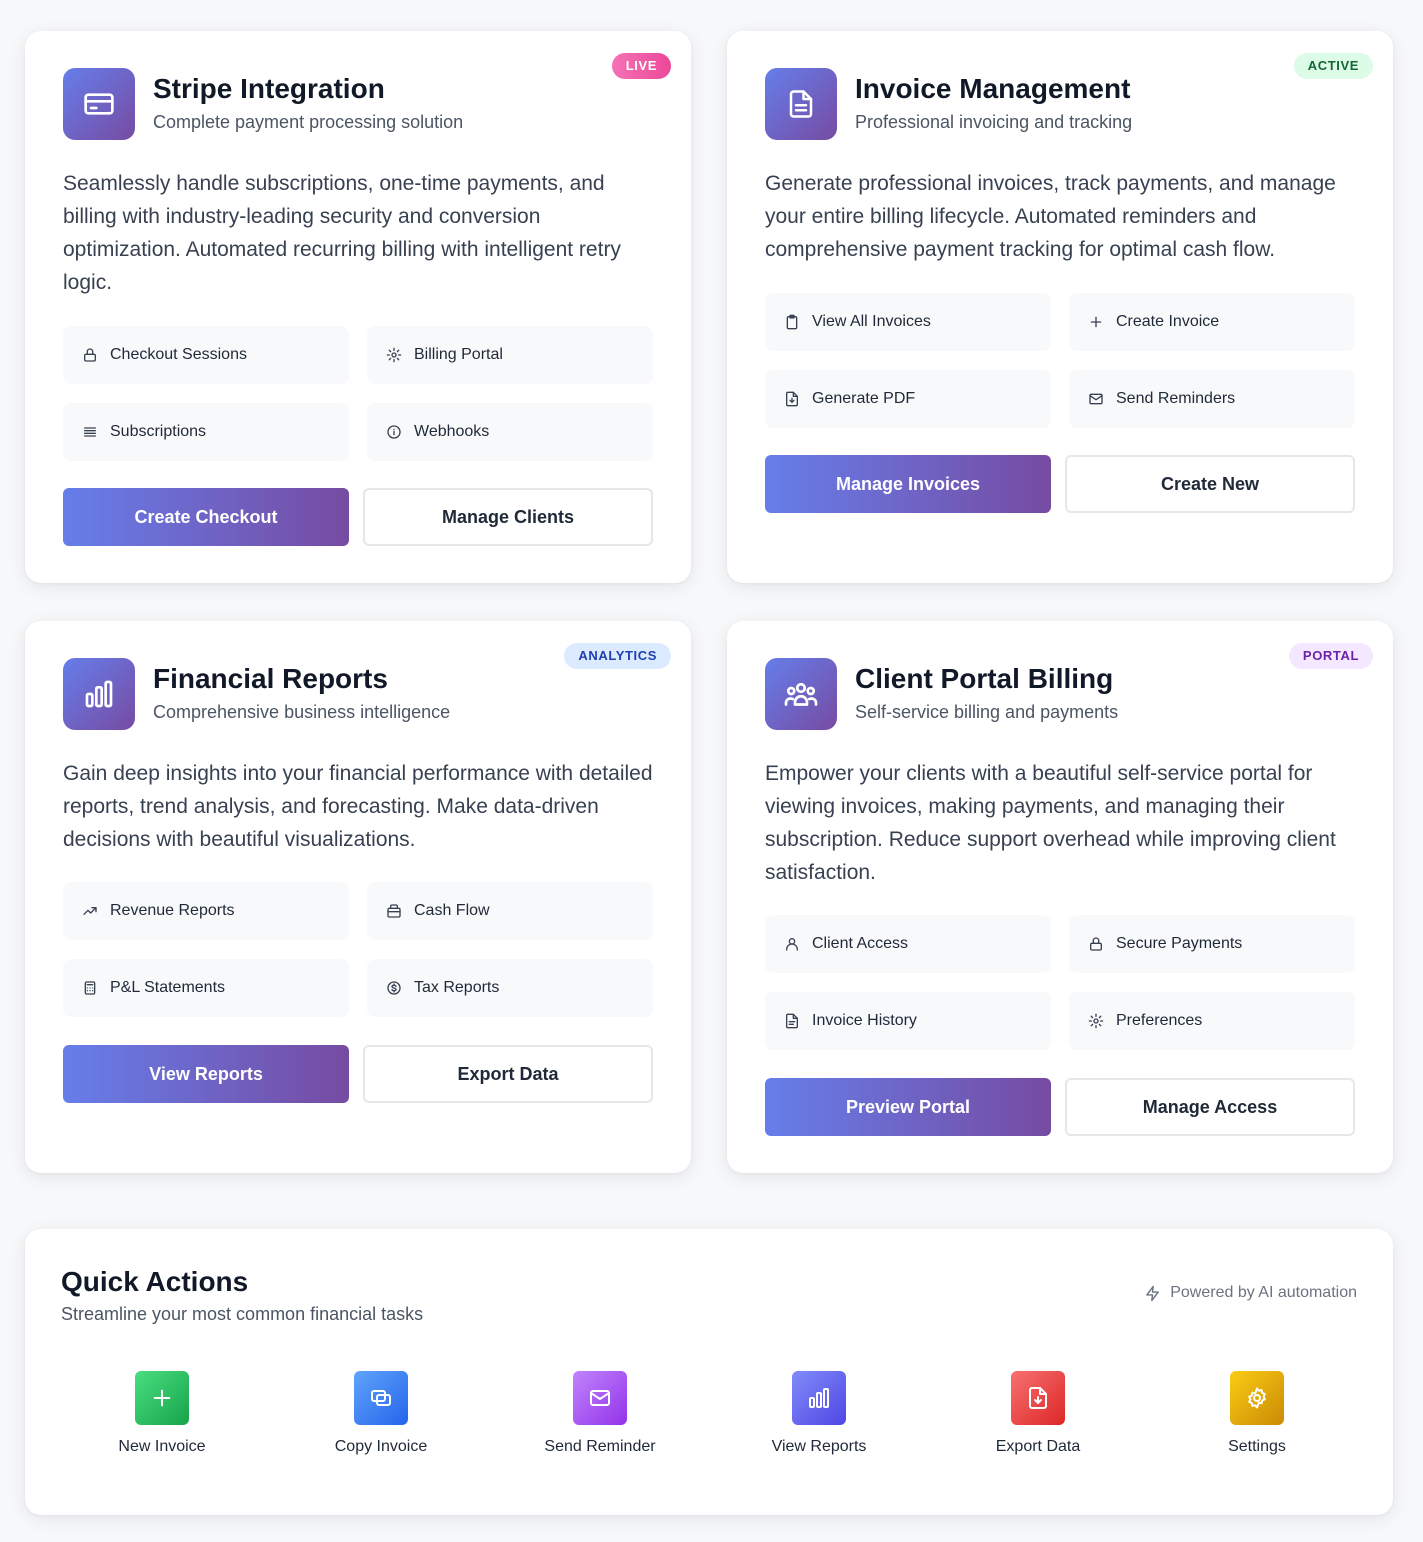 The image size is (1423, 1542). Describe the element at coordinates (508, 1074) in the screenshot. I see `export-data-button: Export Data` at that location.